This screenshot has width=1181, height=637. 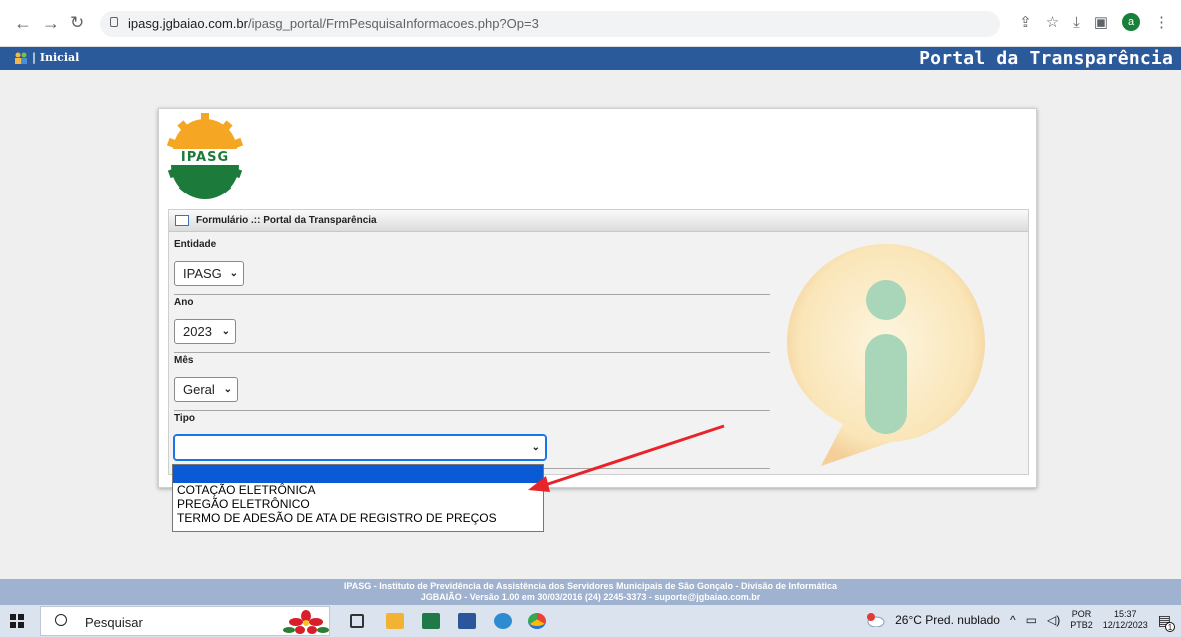 What do you see at coordinates (1013, 620) in the screenshot?
I see `chevron-up-icon: ^` at bounding box center [1013, 620].